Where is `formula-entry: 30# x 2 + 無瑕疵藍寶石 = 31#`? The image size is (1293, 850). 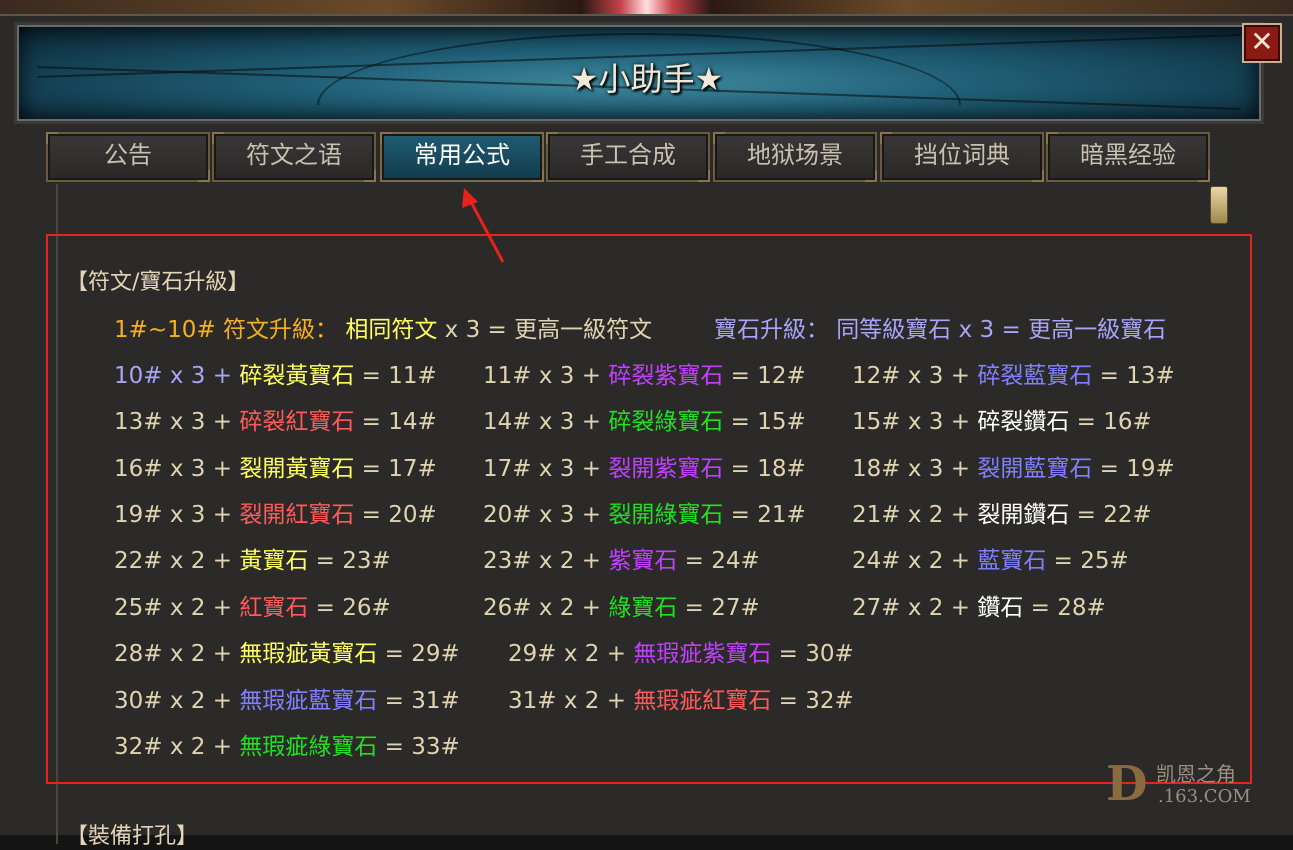
formula-entry: 30# x 2 + 無瑕疵藍寶石 = 31# is located at coordinates (287, 698).